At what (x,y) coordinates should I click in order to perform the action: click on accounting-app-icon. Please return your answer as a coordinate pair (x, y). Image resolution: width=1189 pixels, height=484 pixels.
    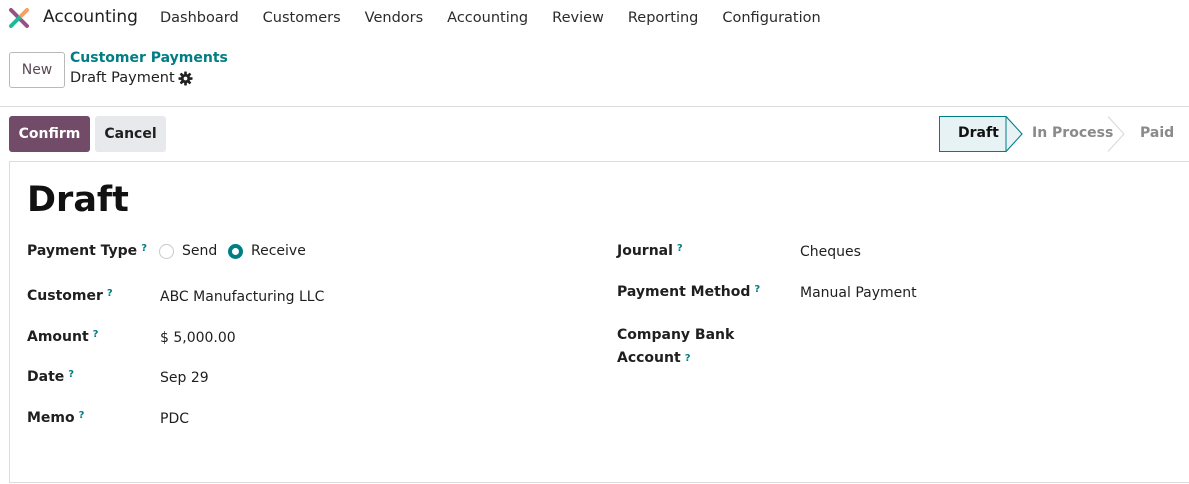
    Looking at the image, I should click on (19, 18).